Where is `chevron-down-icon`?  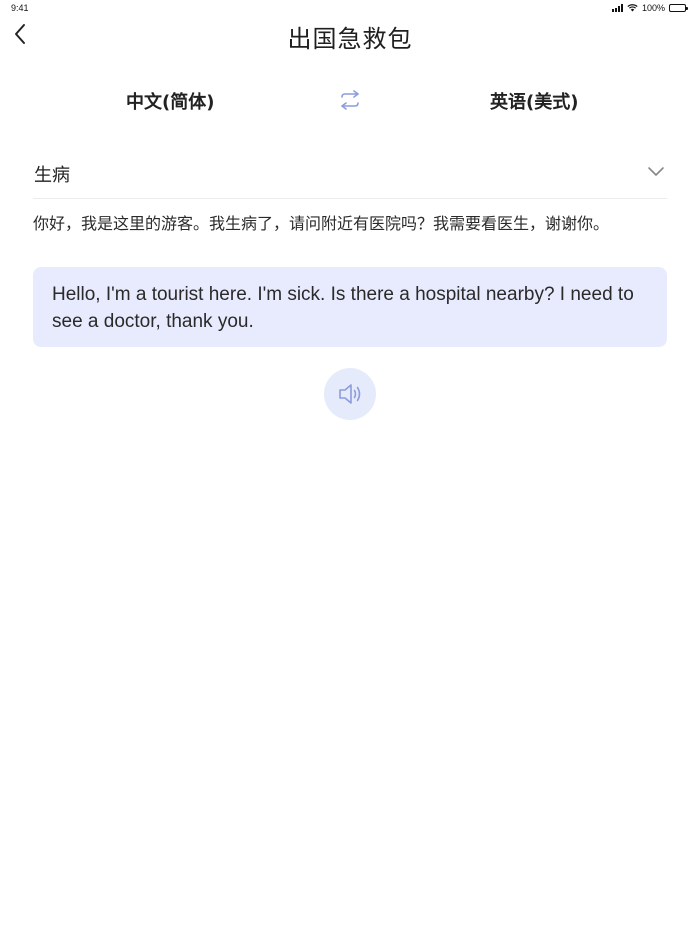 chevron-down-icon is located at coordinates (656, 171).